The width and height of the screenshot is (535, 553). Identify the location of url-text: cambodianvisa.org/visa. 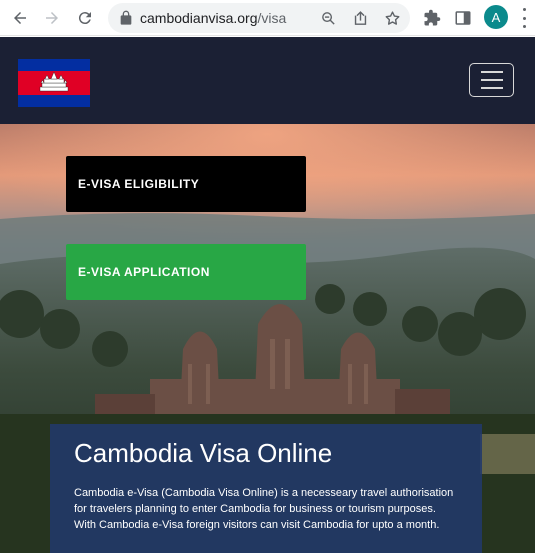
(213, 18).